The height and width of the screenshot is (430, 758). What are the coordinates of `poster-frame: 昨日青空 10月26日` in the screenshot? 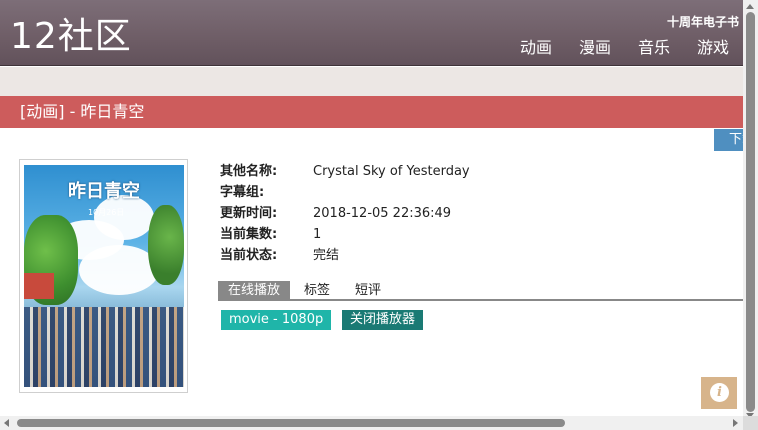 It's located at (103, 276).